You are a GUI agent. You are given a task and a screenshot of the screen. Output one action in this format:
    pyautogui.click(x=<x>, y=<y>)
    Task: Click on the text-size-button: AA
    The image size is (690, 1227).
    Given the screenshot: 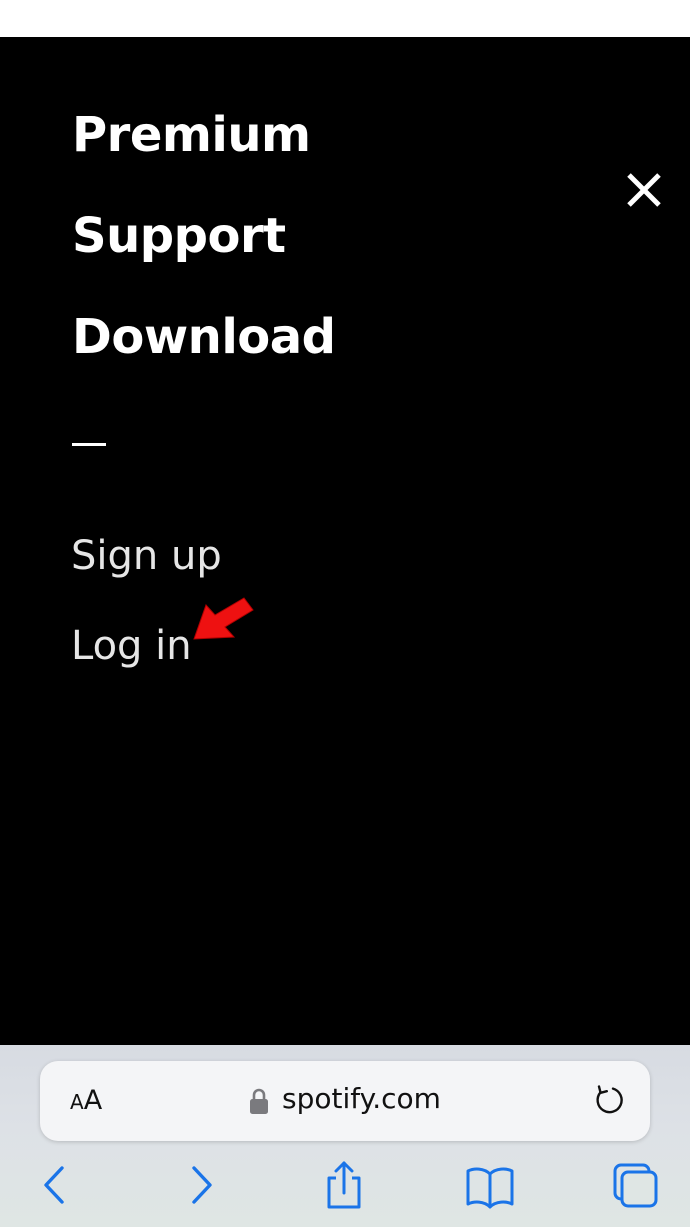 What is the action you would take?
    pyautogui.click(x=86, y=1100)
    